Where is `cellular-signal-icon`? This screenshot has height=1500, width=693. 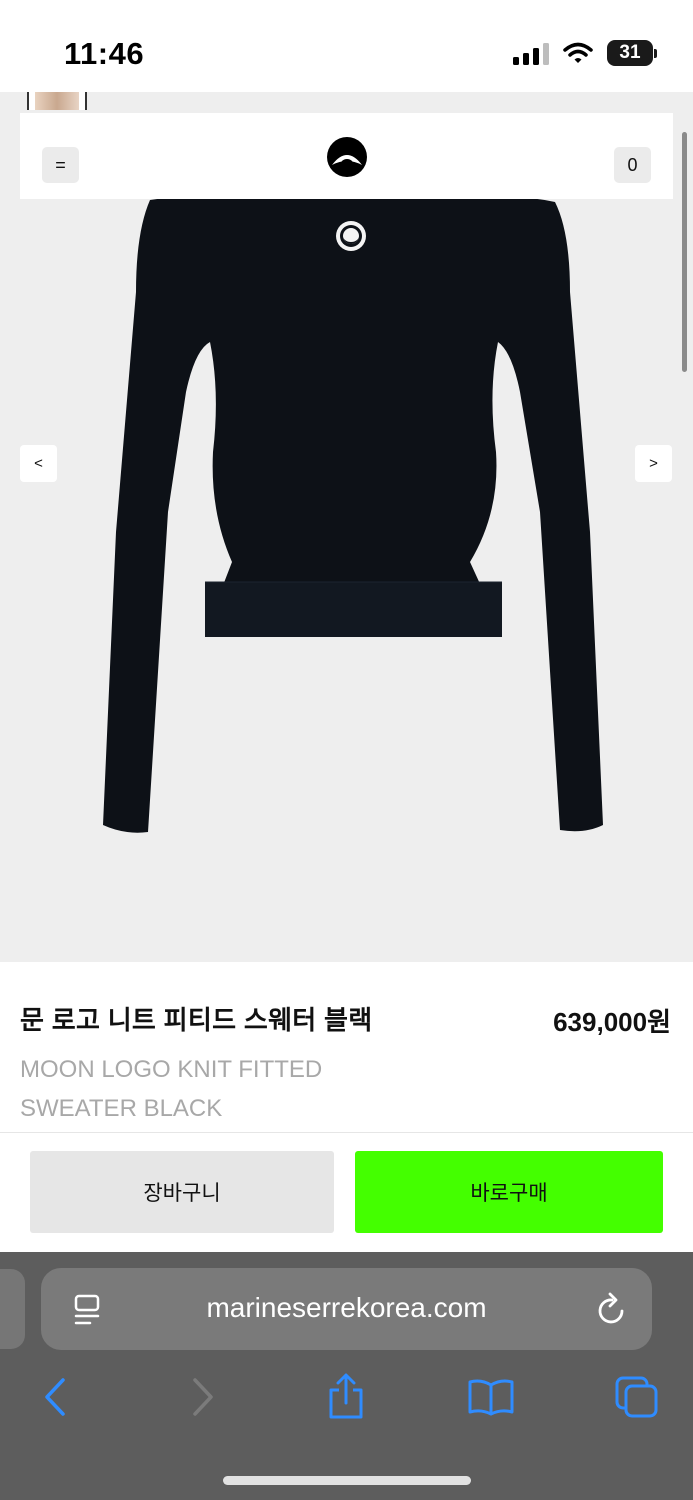 cellular-signal-icon is located at coordinates (531, 53).